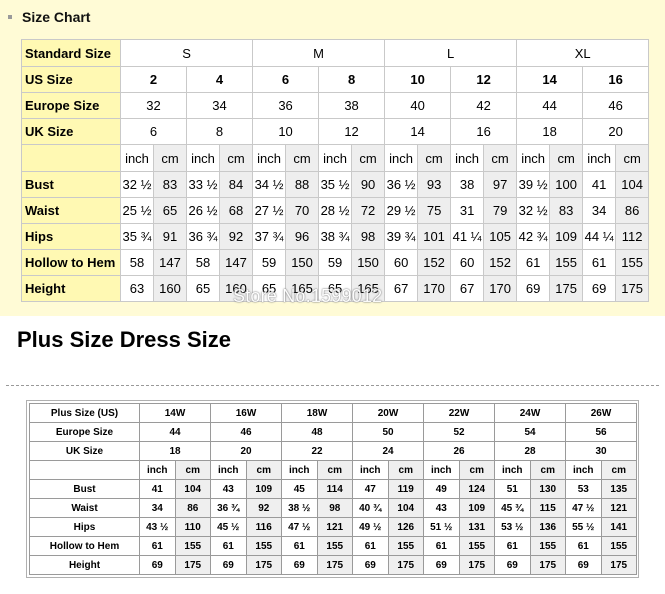  Describe the element at coordinates (533, 210) in the screenshot. I see `measurement-cell: 32 ½` at that location.